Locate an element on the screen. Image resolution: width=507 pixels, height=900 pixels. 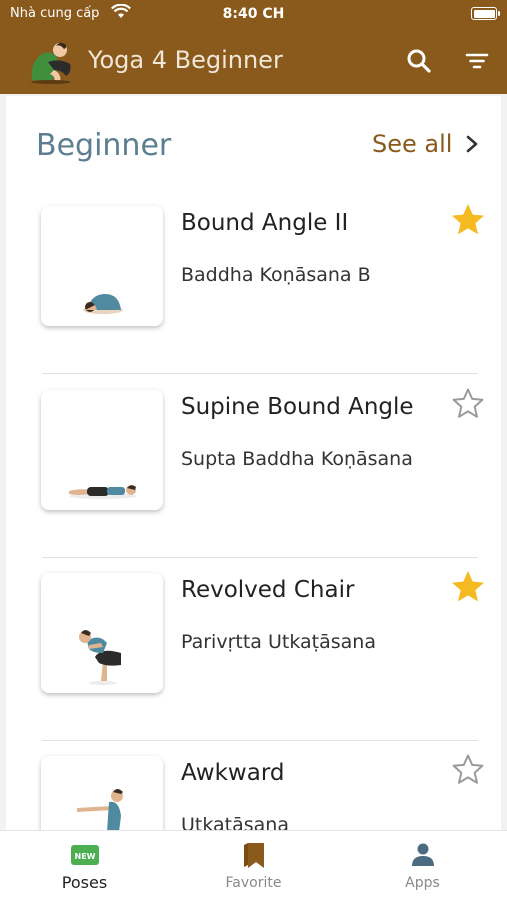
battery-icon is located at coordinates (485, 13).